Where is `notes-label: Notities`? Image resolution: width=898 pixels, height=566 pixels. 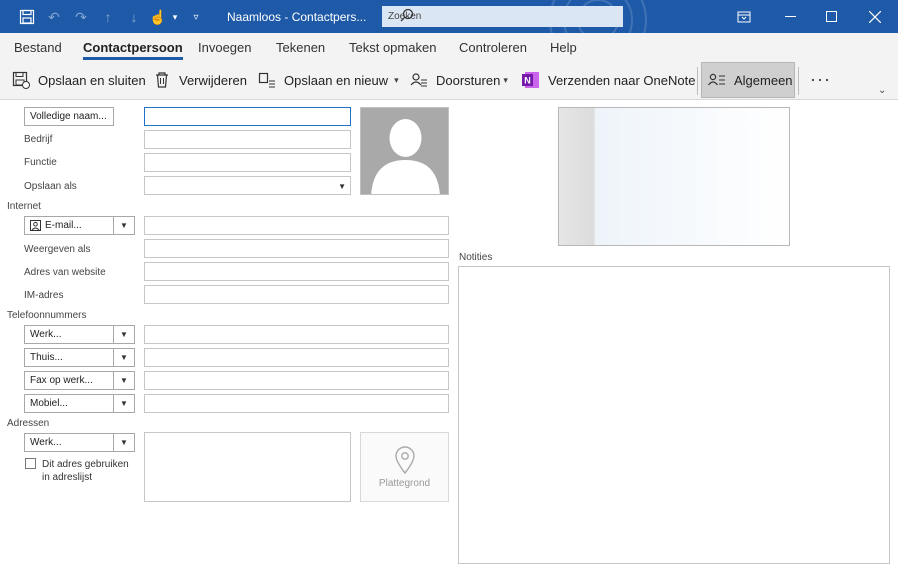 notes-label: Notities is located at coordinates (476, 257).